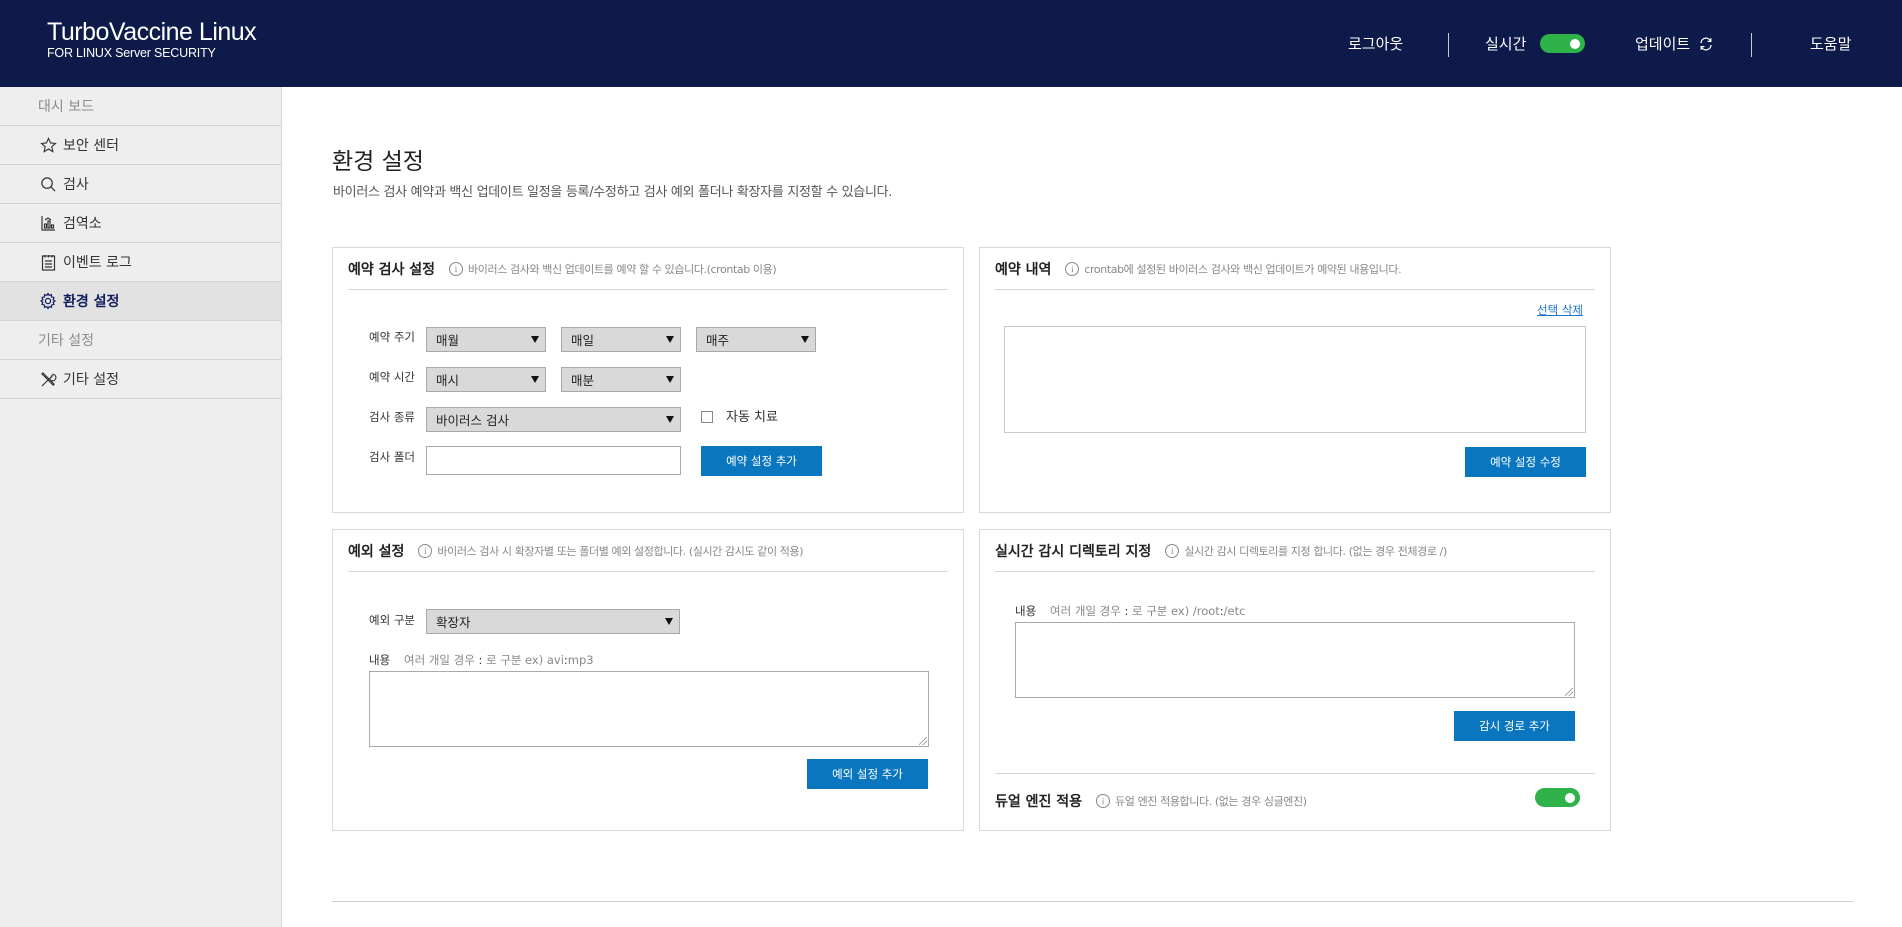 The height and width of the screenshot is (927, 1902). I want to click on exception-type-select: 확장자, so click(553, 621).